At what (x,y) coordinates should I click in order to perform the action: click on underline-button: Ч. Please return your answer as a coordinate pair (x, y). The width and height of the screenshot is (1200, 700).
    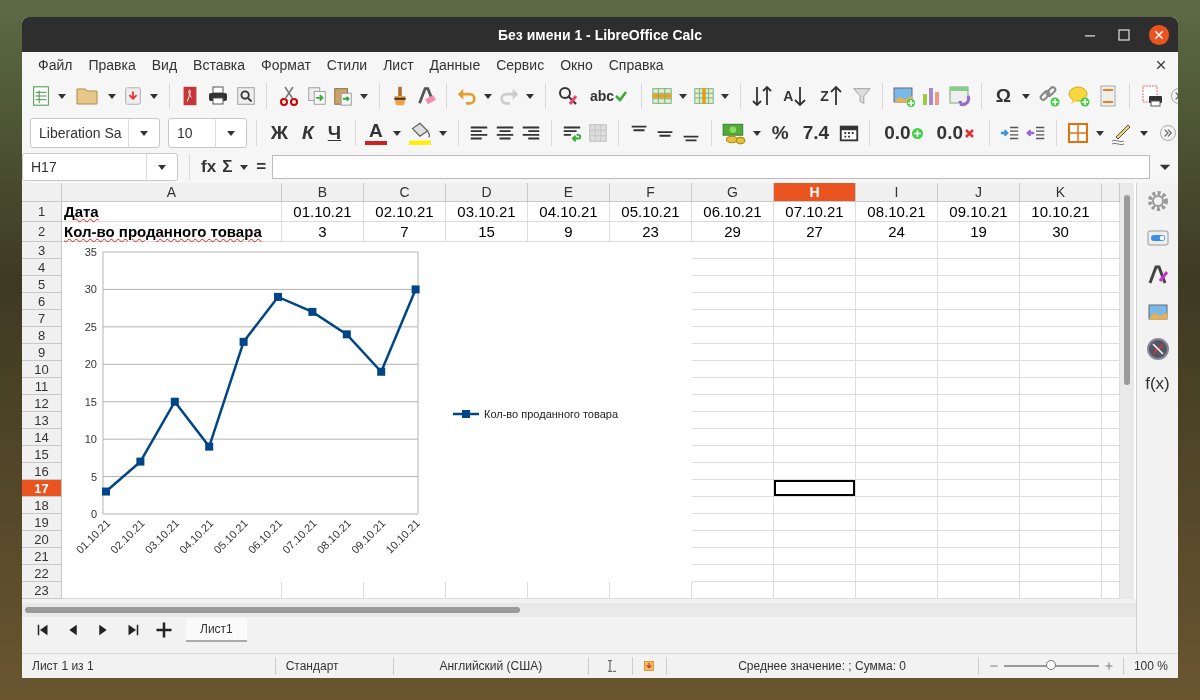
    Looking at the image, I should click on (334, 133).